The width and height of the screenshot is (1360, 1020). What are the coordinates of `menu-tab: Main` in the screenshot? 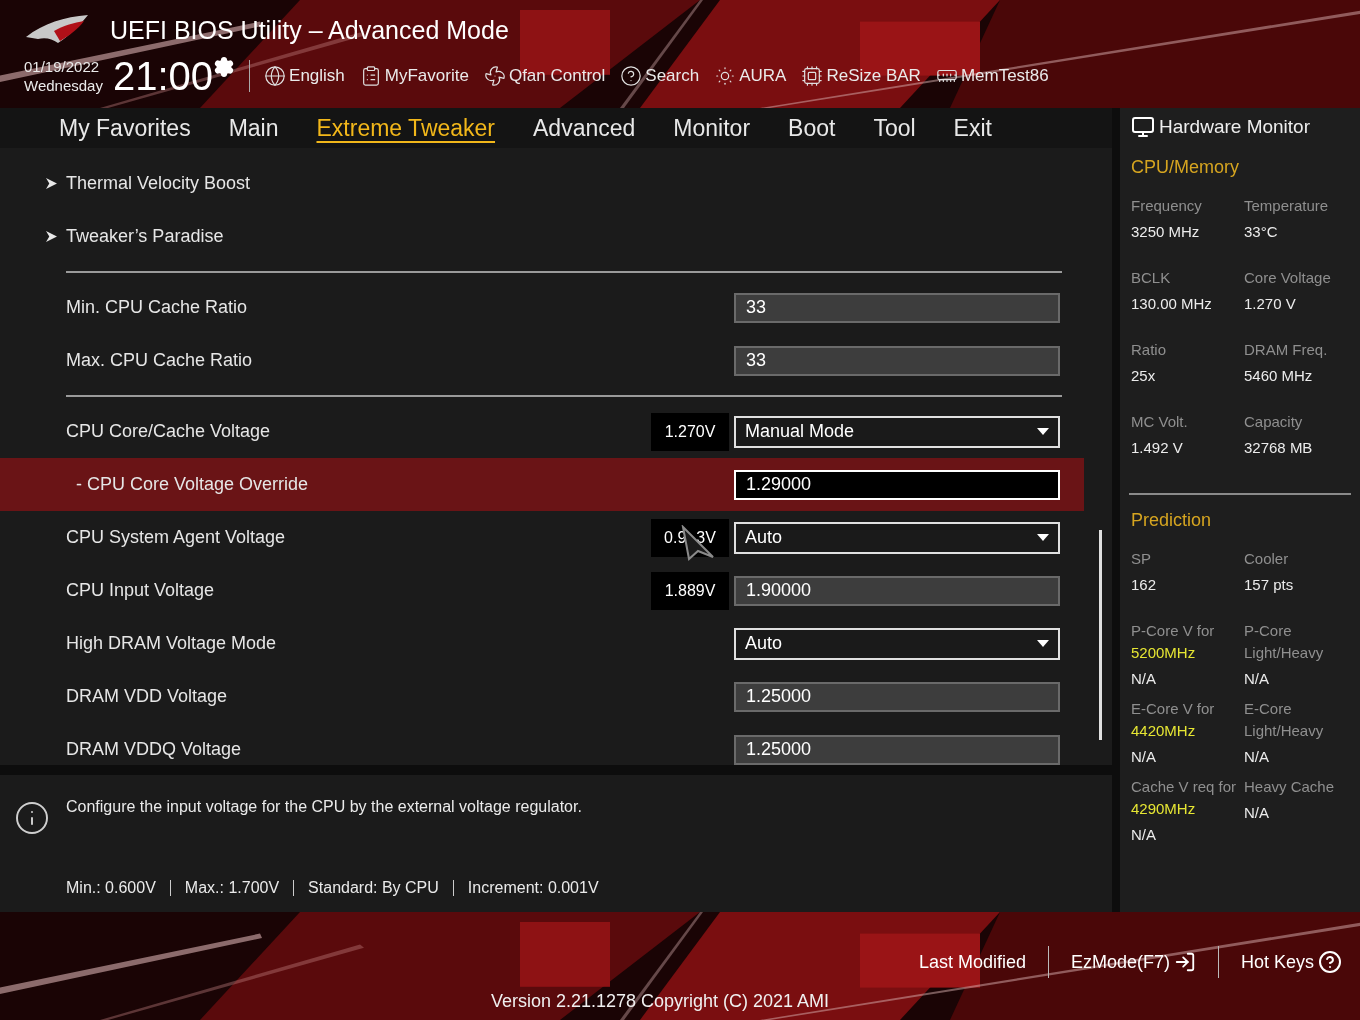 It's located at (253, 128).